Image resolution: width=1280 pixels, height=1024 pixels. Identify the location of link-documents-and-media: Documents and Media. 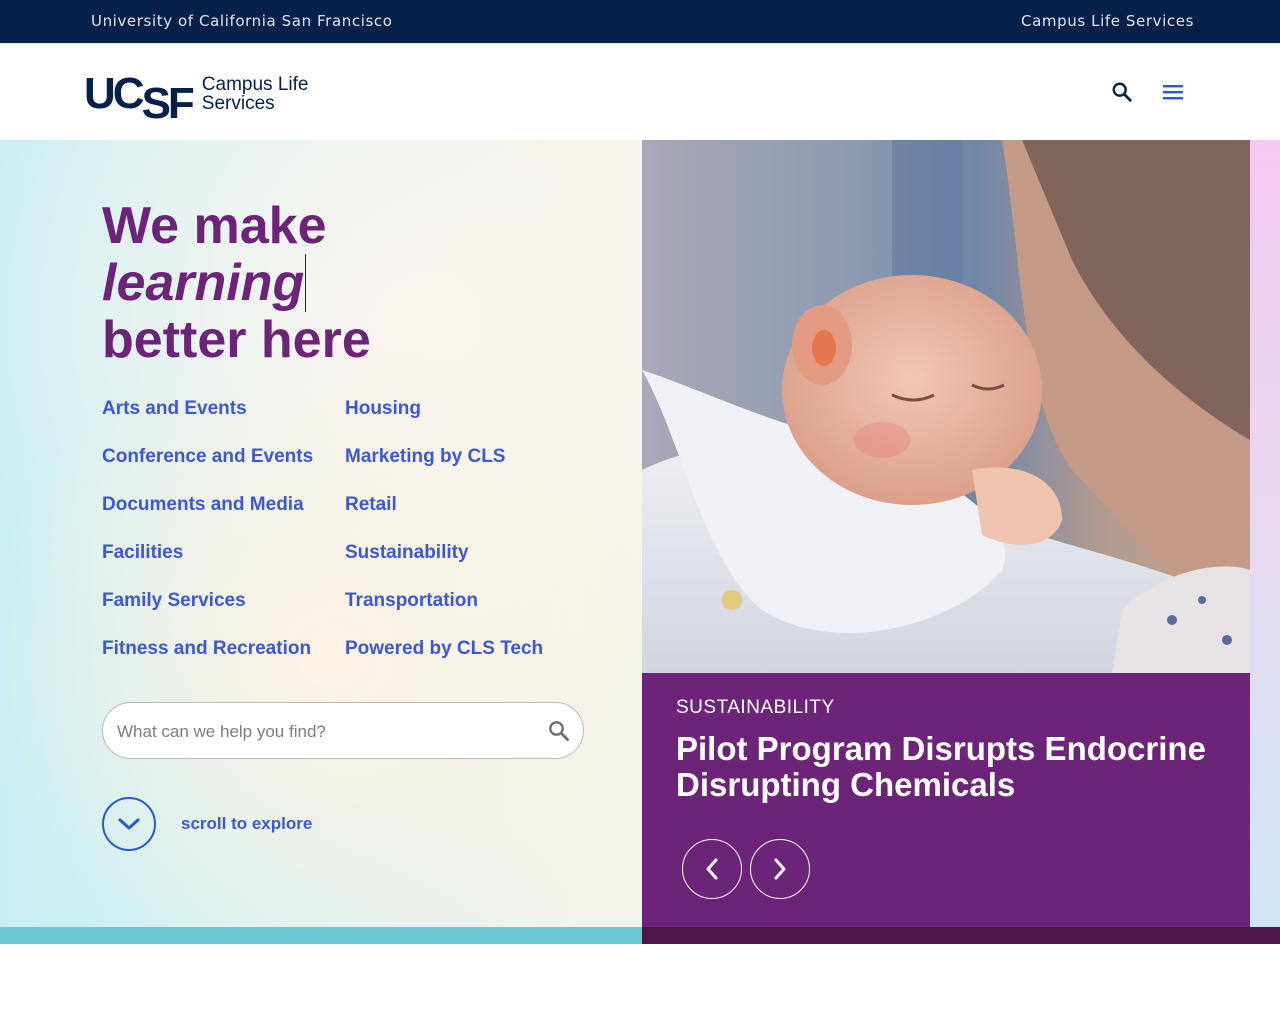
(207, 518).